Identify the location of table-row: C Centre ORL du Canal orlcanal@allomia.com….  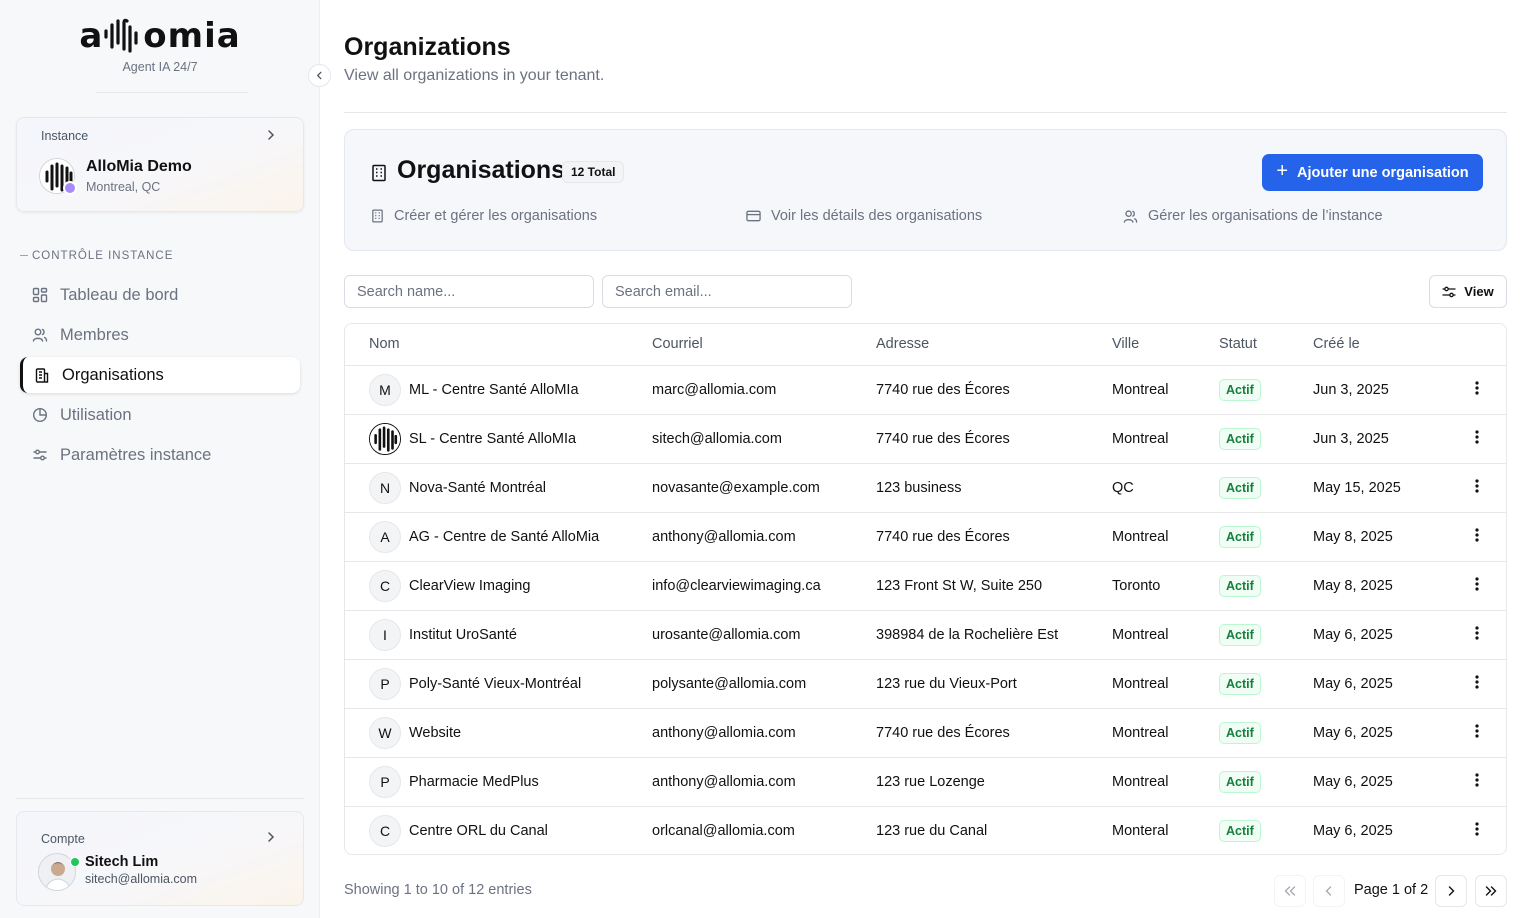
(925, 830).